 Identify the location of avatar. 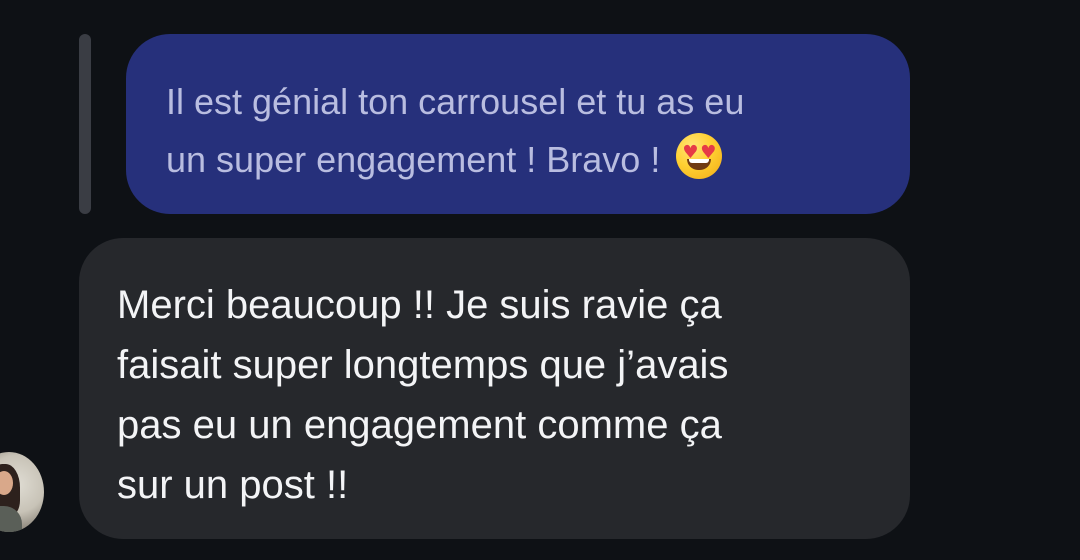
(22, 492).